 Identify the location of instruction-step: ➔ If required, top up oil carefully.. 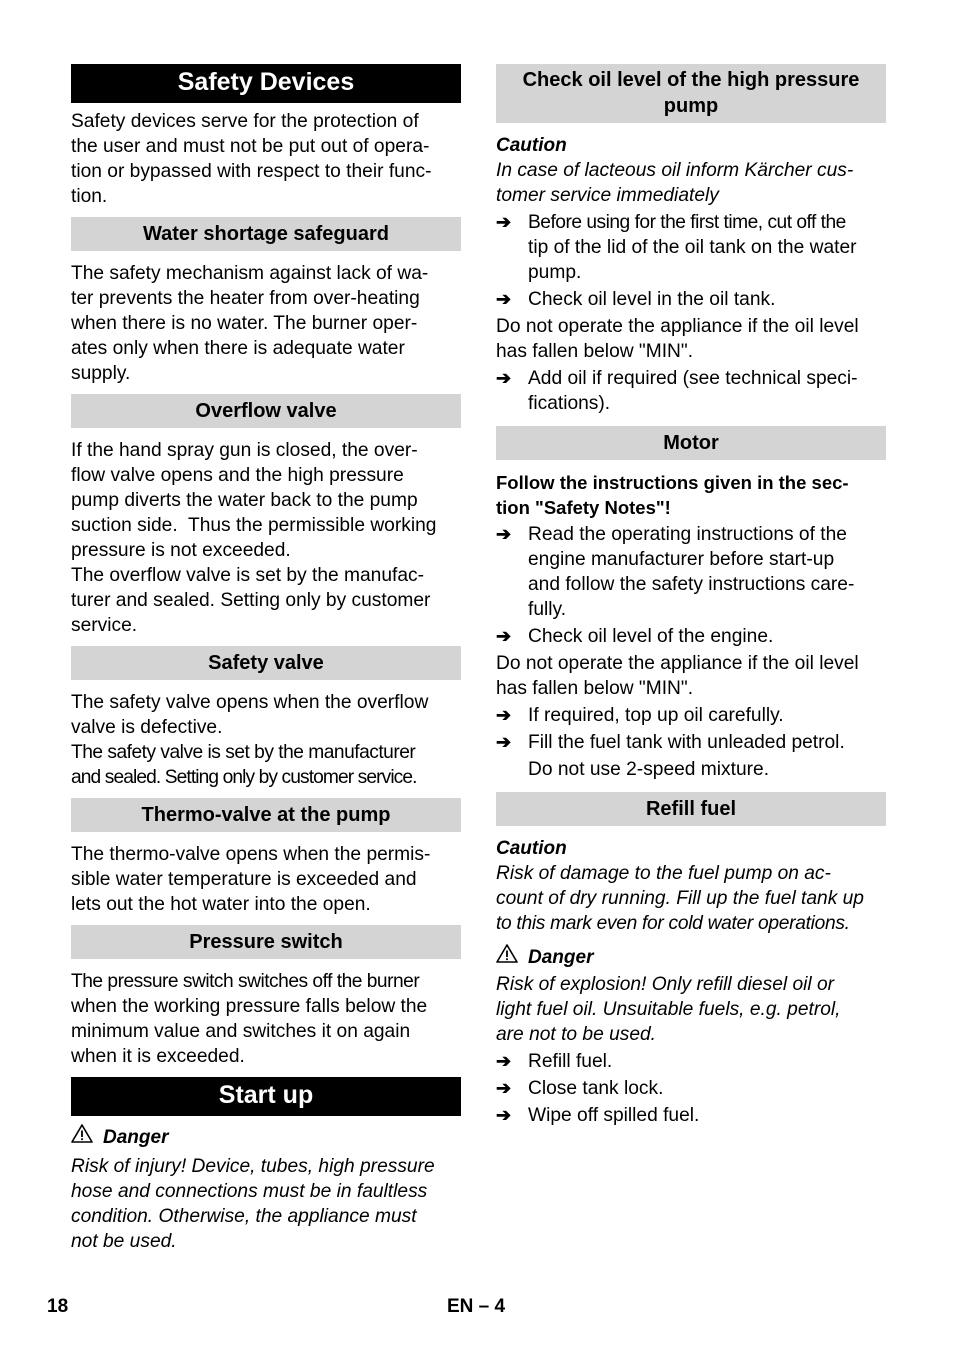
(691, 715).